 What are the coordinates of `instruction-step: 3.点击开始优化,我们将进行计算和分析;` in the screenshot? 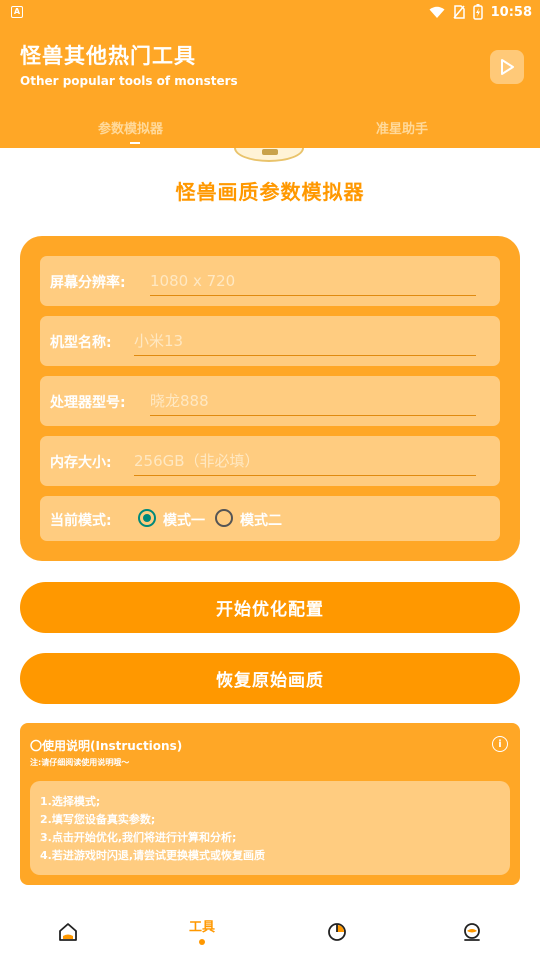 It's located at (138, 837).